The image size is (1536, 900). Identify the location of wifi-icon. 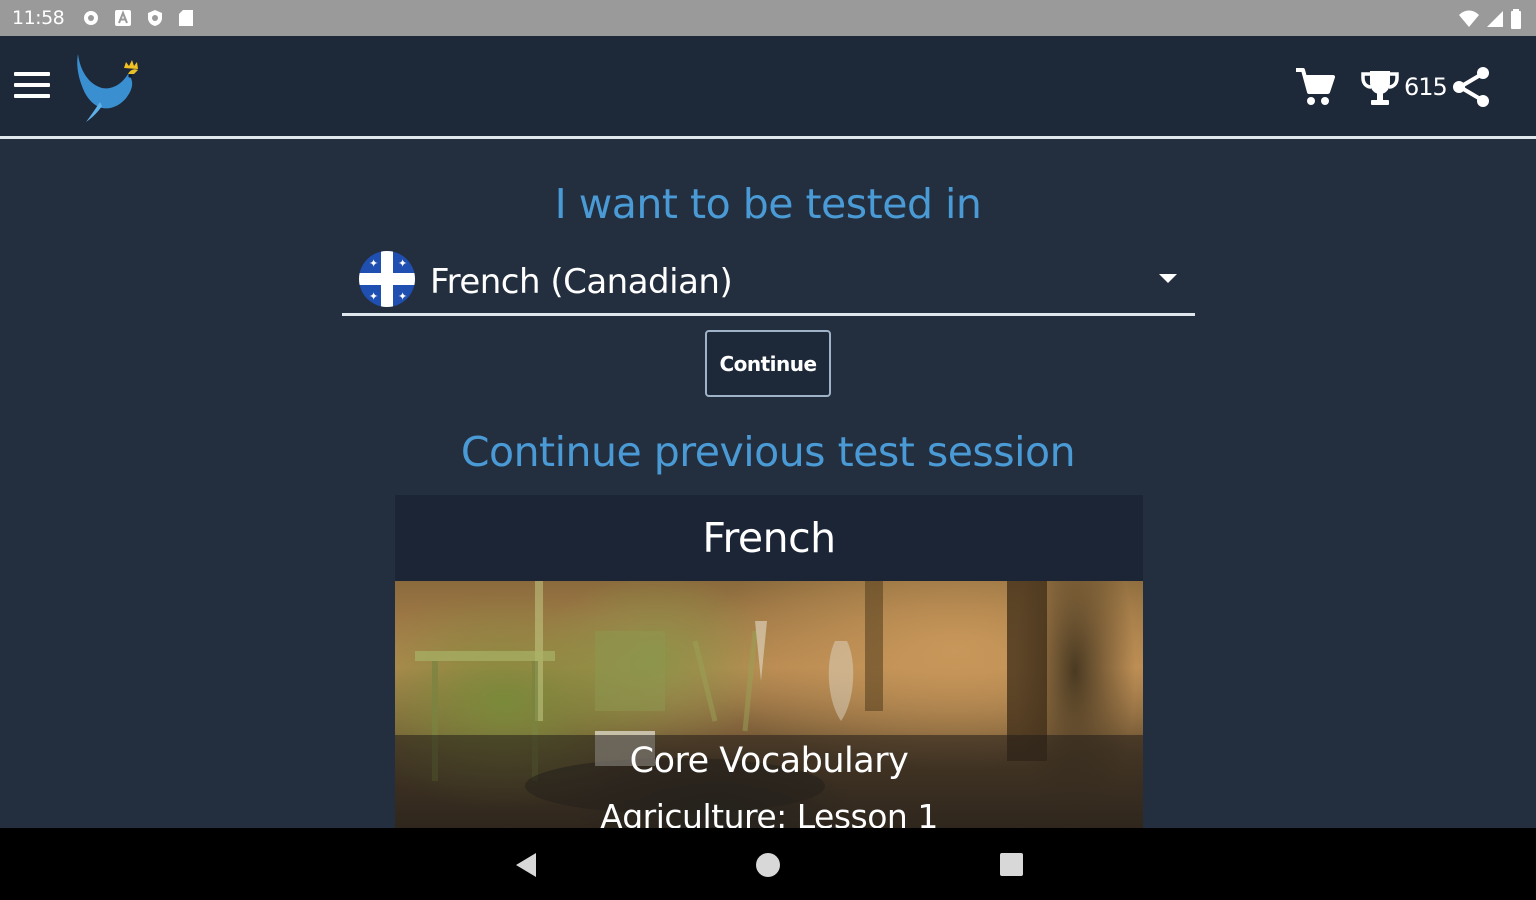
(1469, 18).